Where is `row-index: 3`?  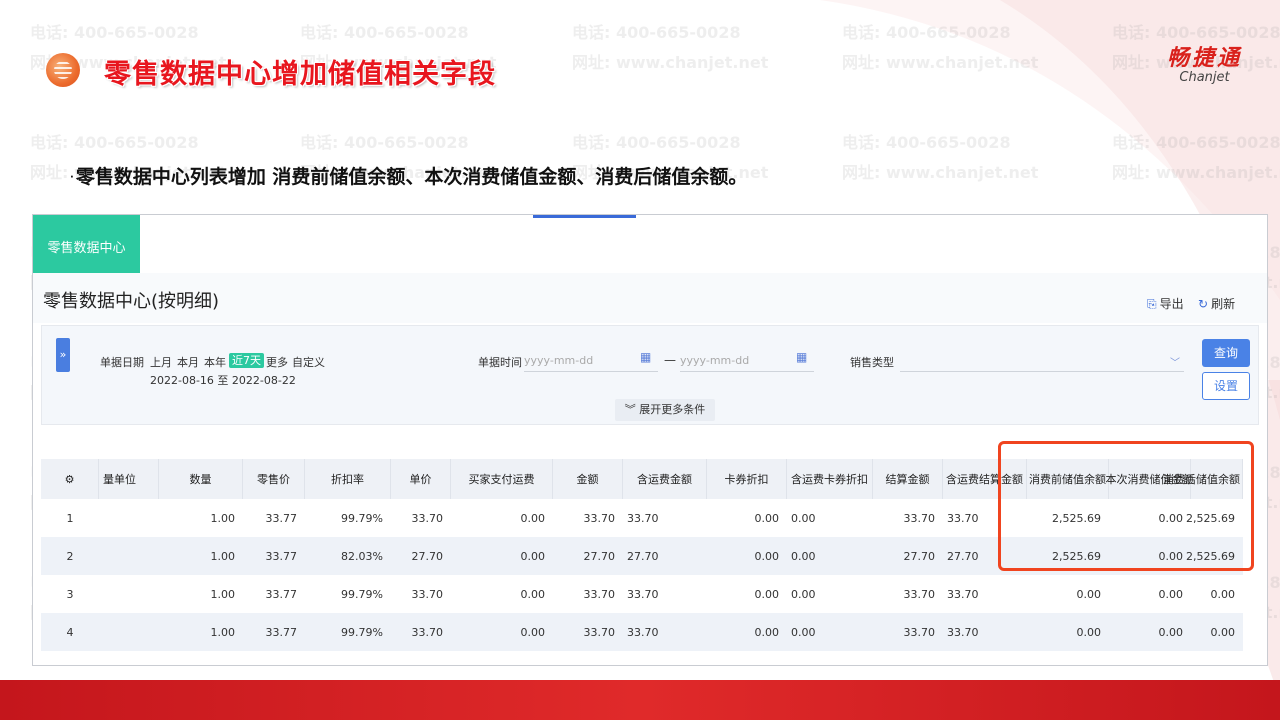 row-index: 3 is located at coordinates (70, 594).